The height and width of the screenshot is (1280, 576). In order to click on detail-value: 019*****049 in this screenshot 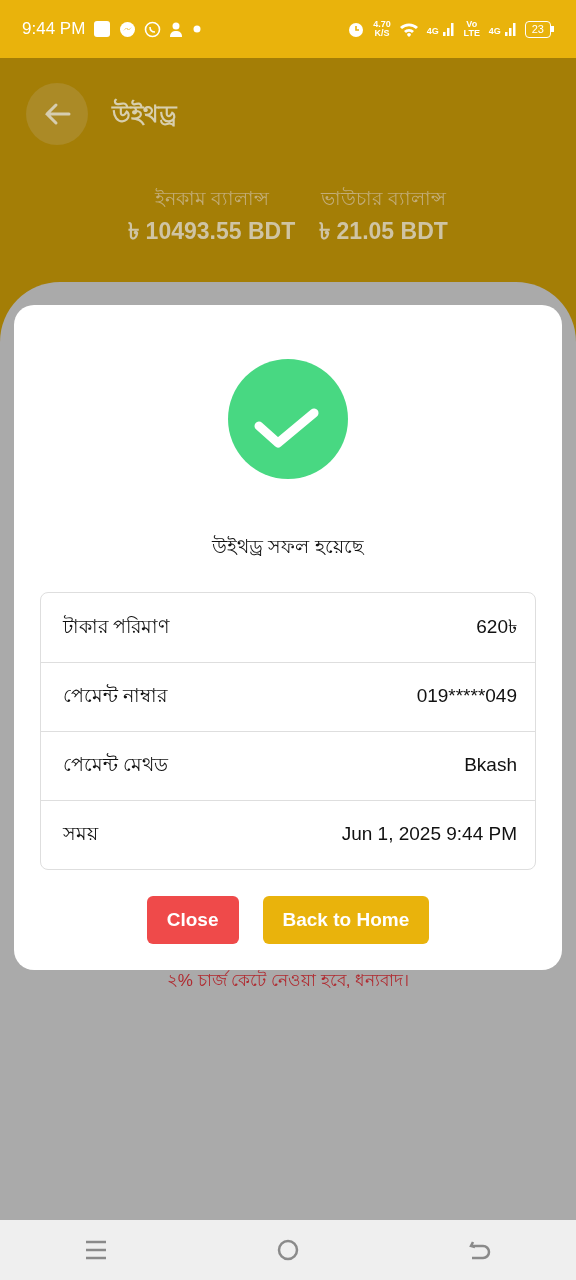, I will do `click(466, 696)`.